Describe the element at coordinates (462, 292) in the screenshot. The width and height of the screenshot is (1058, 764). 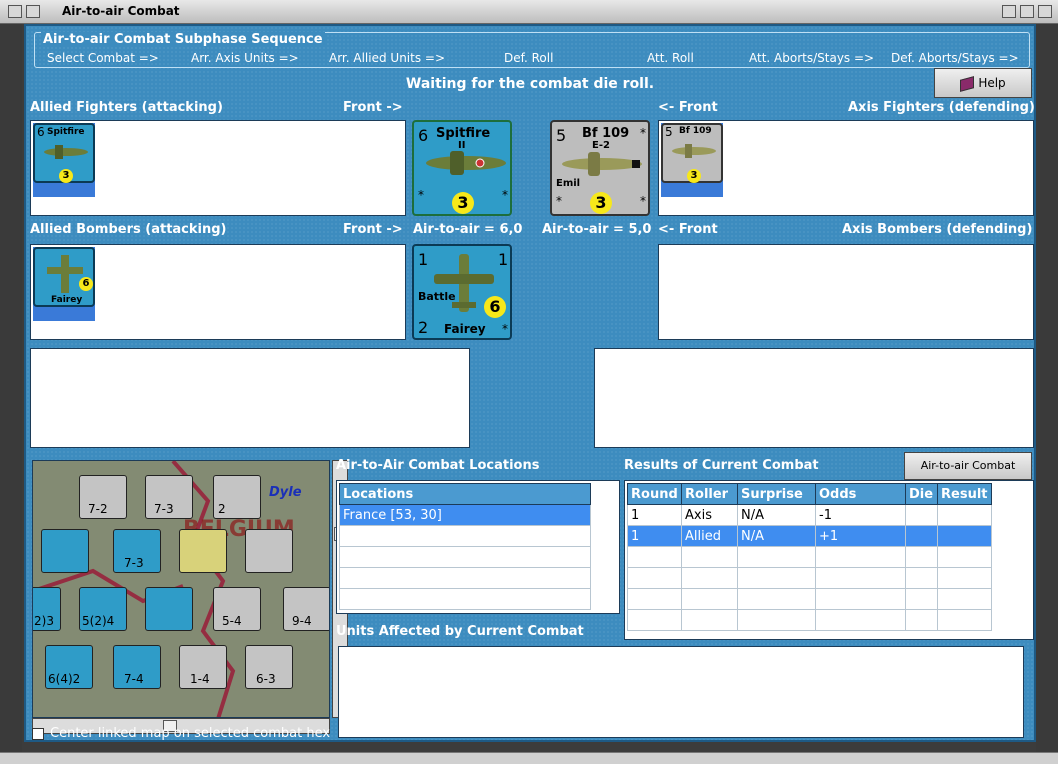
I see `fairey-battle-counter: 1 1 Battle 6 2 Fairey *` at that location.